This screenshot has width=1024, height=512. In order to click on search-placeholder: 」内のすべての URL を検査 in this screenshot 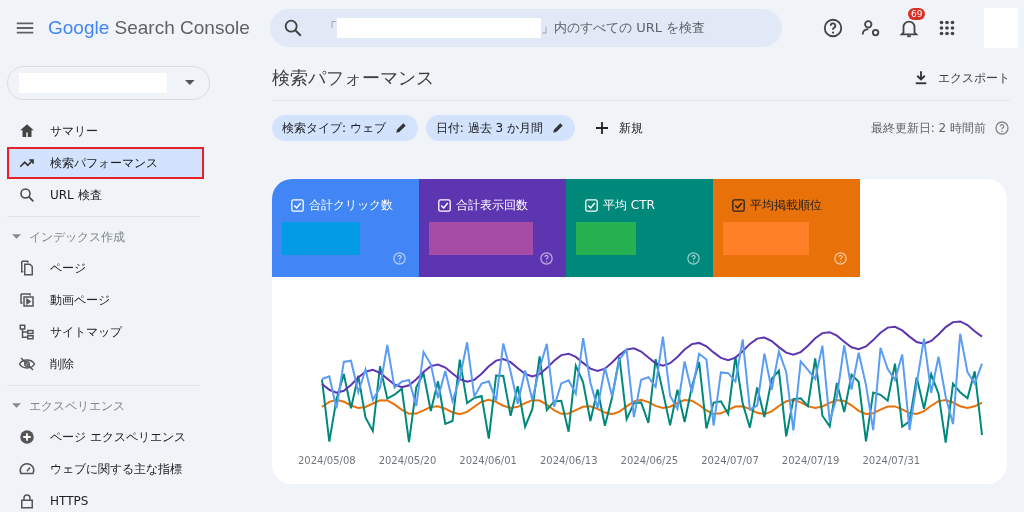, I will do `click(623, 28)`.